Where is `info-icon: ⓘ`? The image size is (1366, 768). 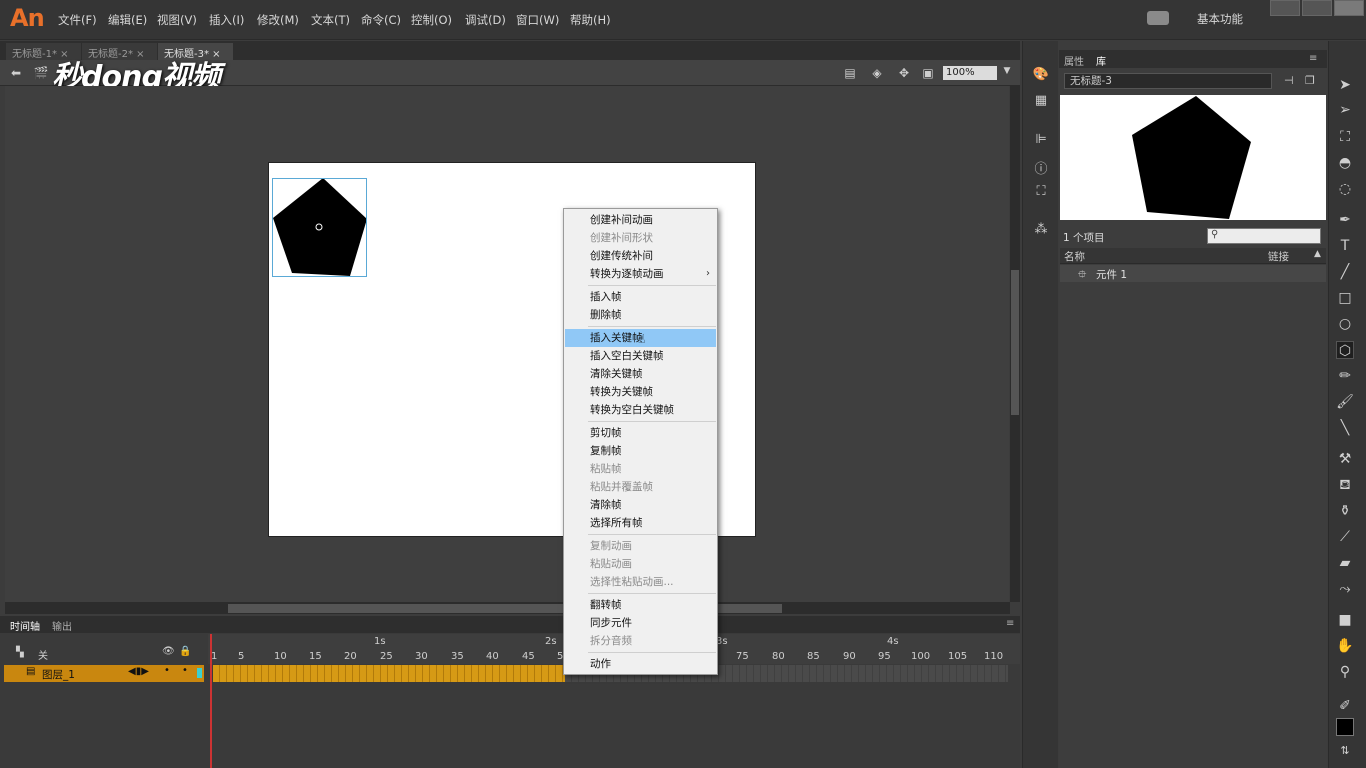 info-icon: ⓘ is located at coordinates (1041, 167).